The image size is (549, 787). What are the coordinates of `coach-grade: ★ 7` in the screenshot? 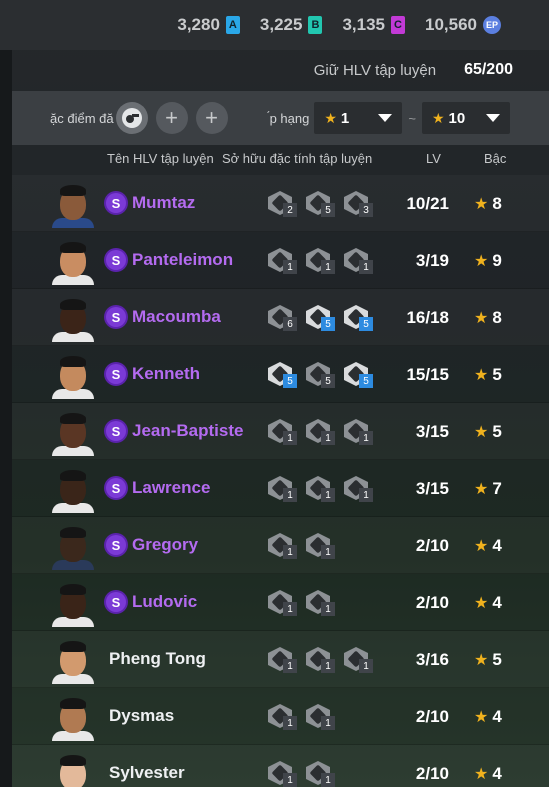 It's located at (488, 489).